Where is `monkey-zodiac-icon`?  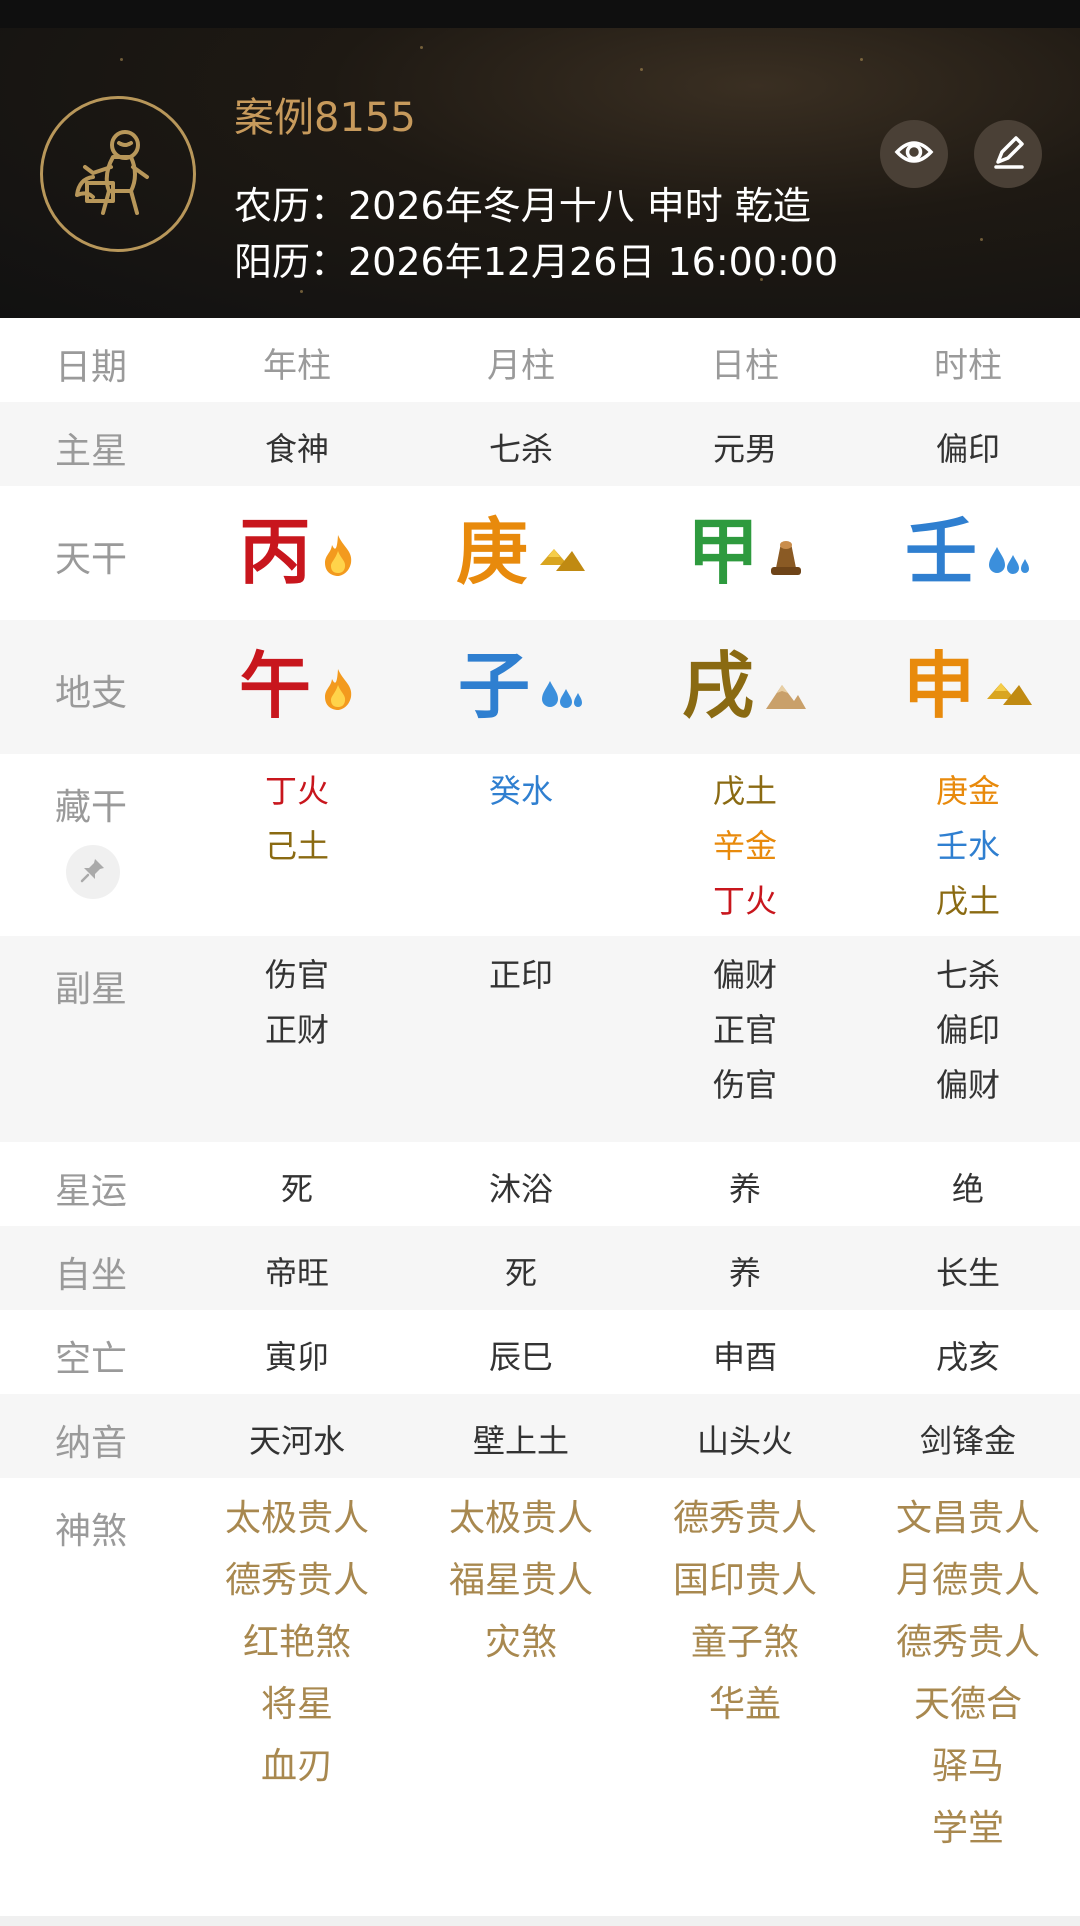
monkey-zodiac-icon is located at coordinates (118, 174).